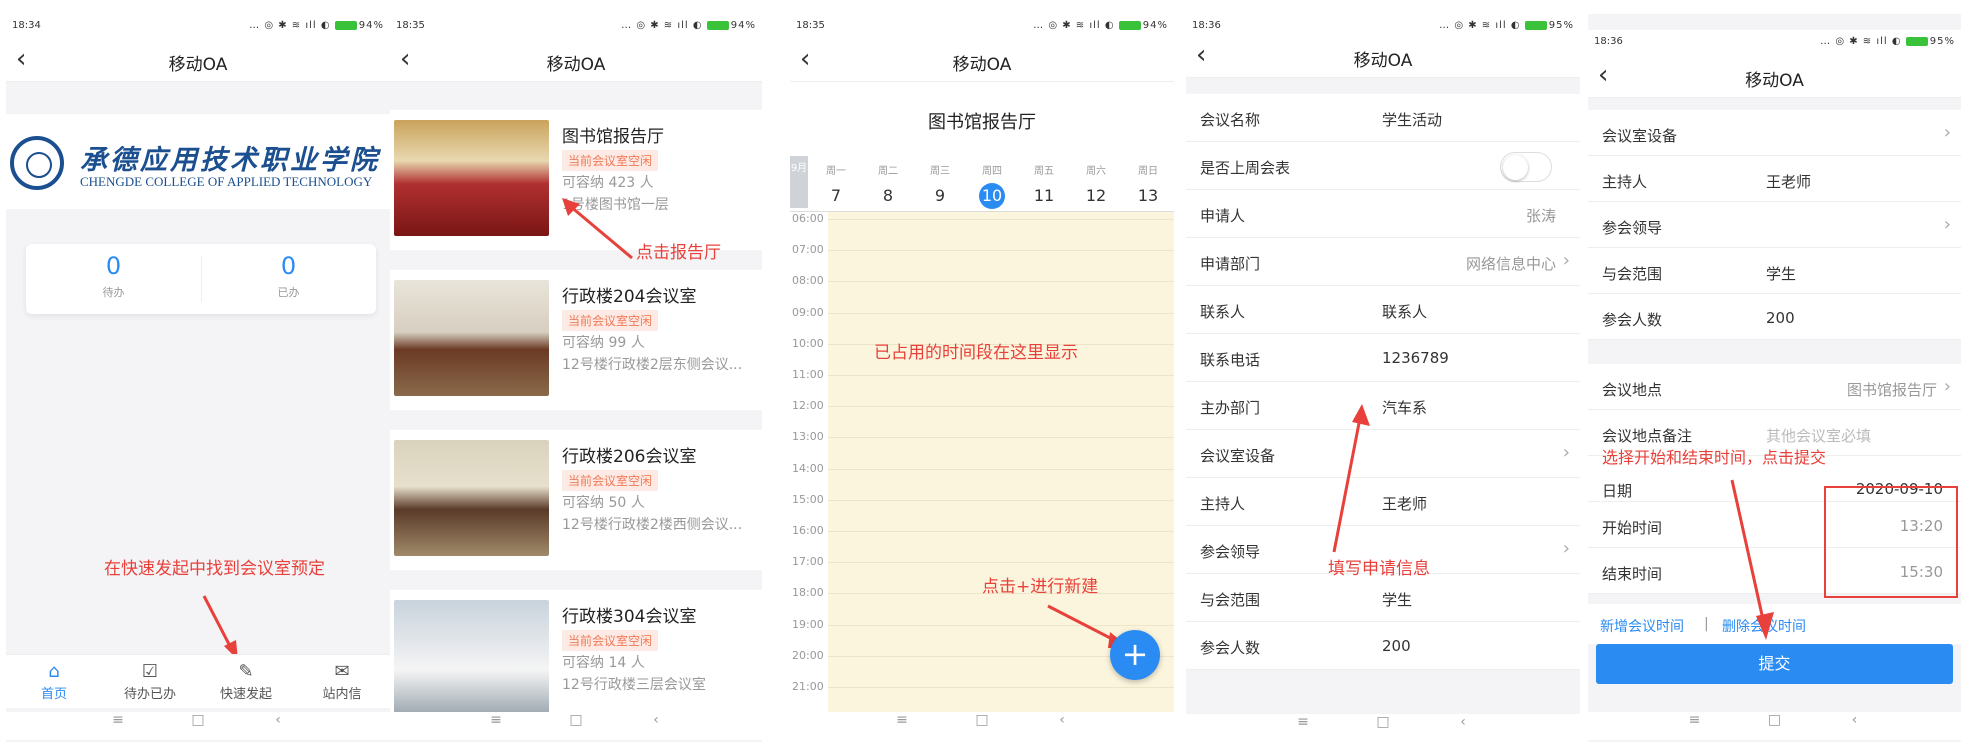 The image size is (1961, 742). Describe the element at coordinates (888, 195) in the screenshot. I see `day-number: 8` at that location.